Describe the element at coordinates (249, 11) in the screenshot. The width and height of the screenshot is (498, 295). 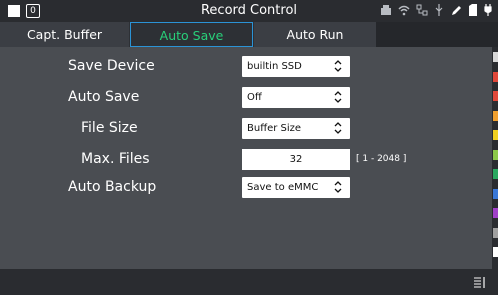
I see `title-bar: 0 Record Control` at that location.